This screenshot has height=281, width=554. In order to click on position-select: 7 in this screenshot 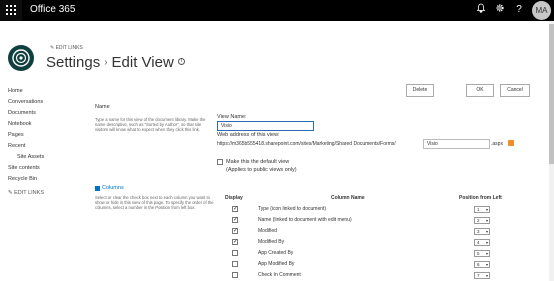, I will do `click(482, 275)`.